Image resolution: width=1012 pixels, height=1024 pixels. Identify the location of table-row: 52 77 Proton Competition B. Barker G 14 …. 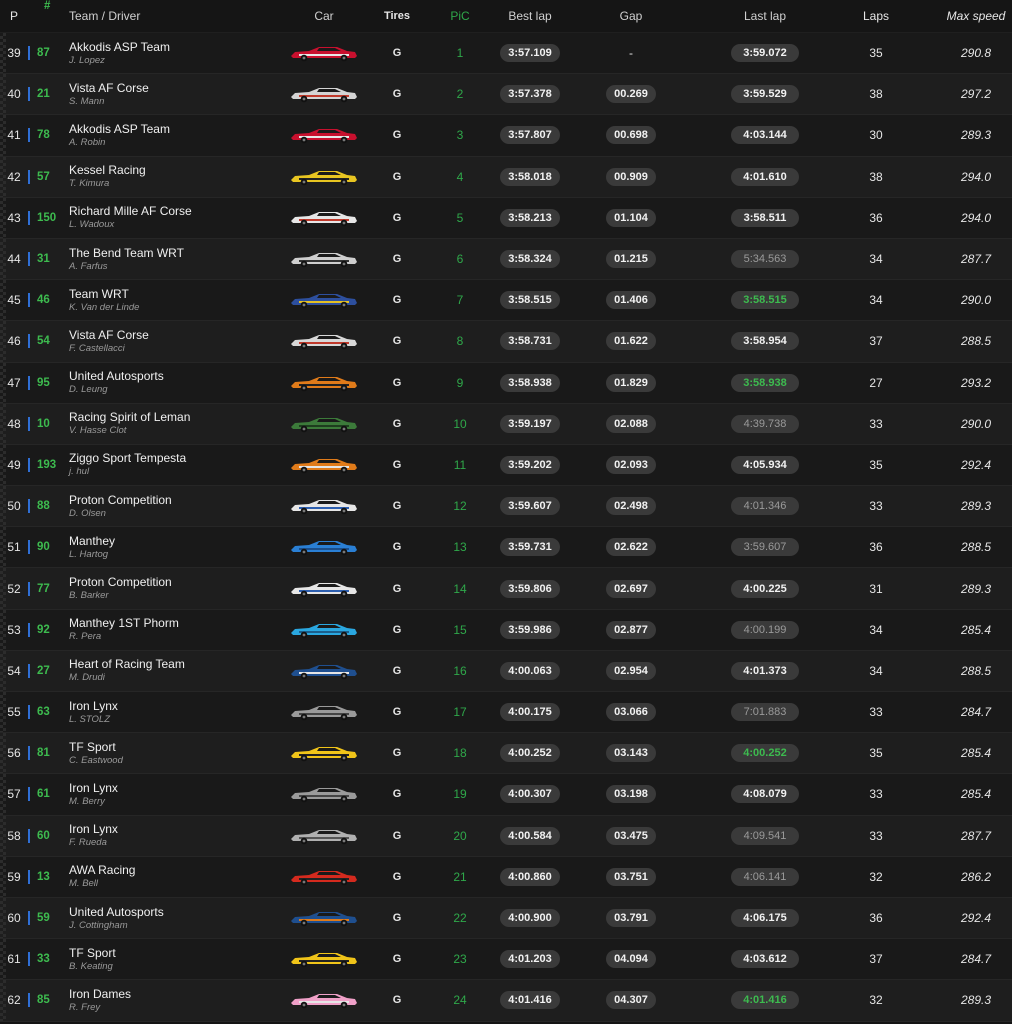
(506, 589).